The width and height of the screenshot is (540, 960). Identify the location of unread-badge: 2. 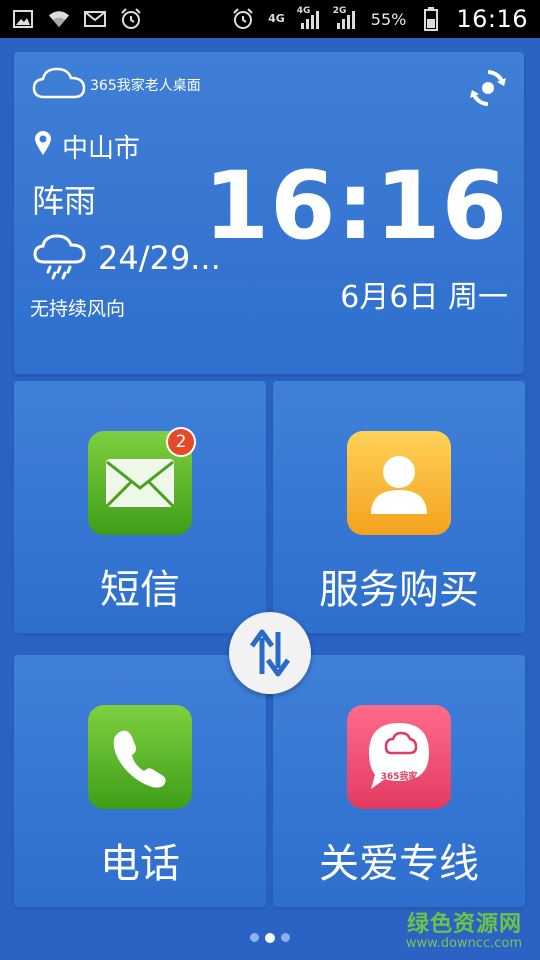
(181, 442).